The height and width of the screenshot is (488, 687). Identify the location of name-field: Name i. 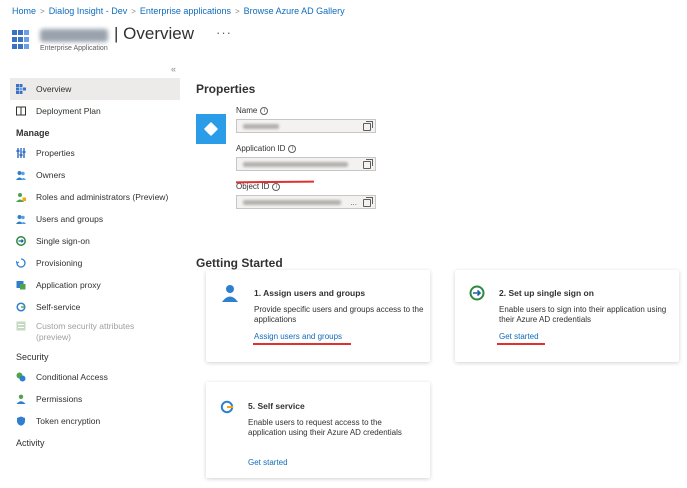
(306, 119).